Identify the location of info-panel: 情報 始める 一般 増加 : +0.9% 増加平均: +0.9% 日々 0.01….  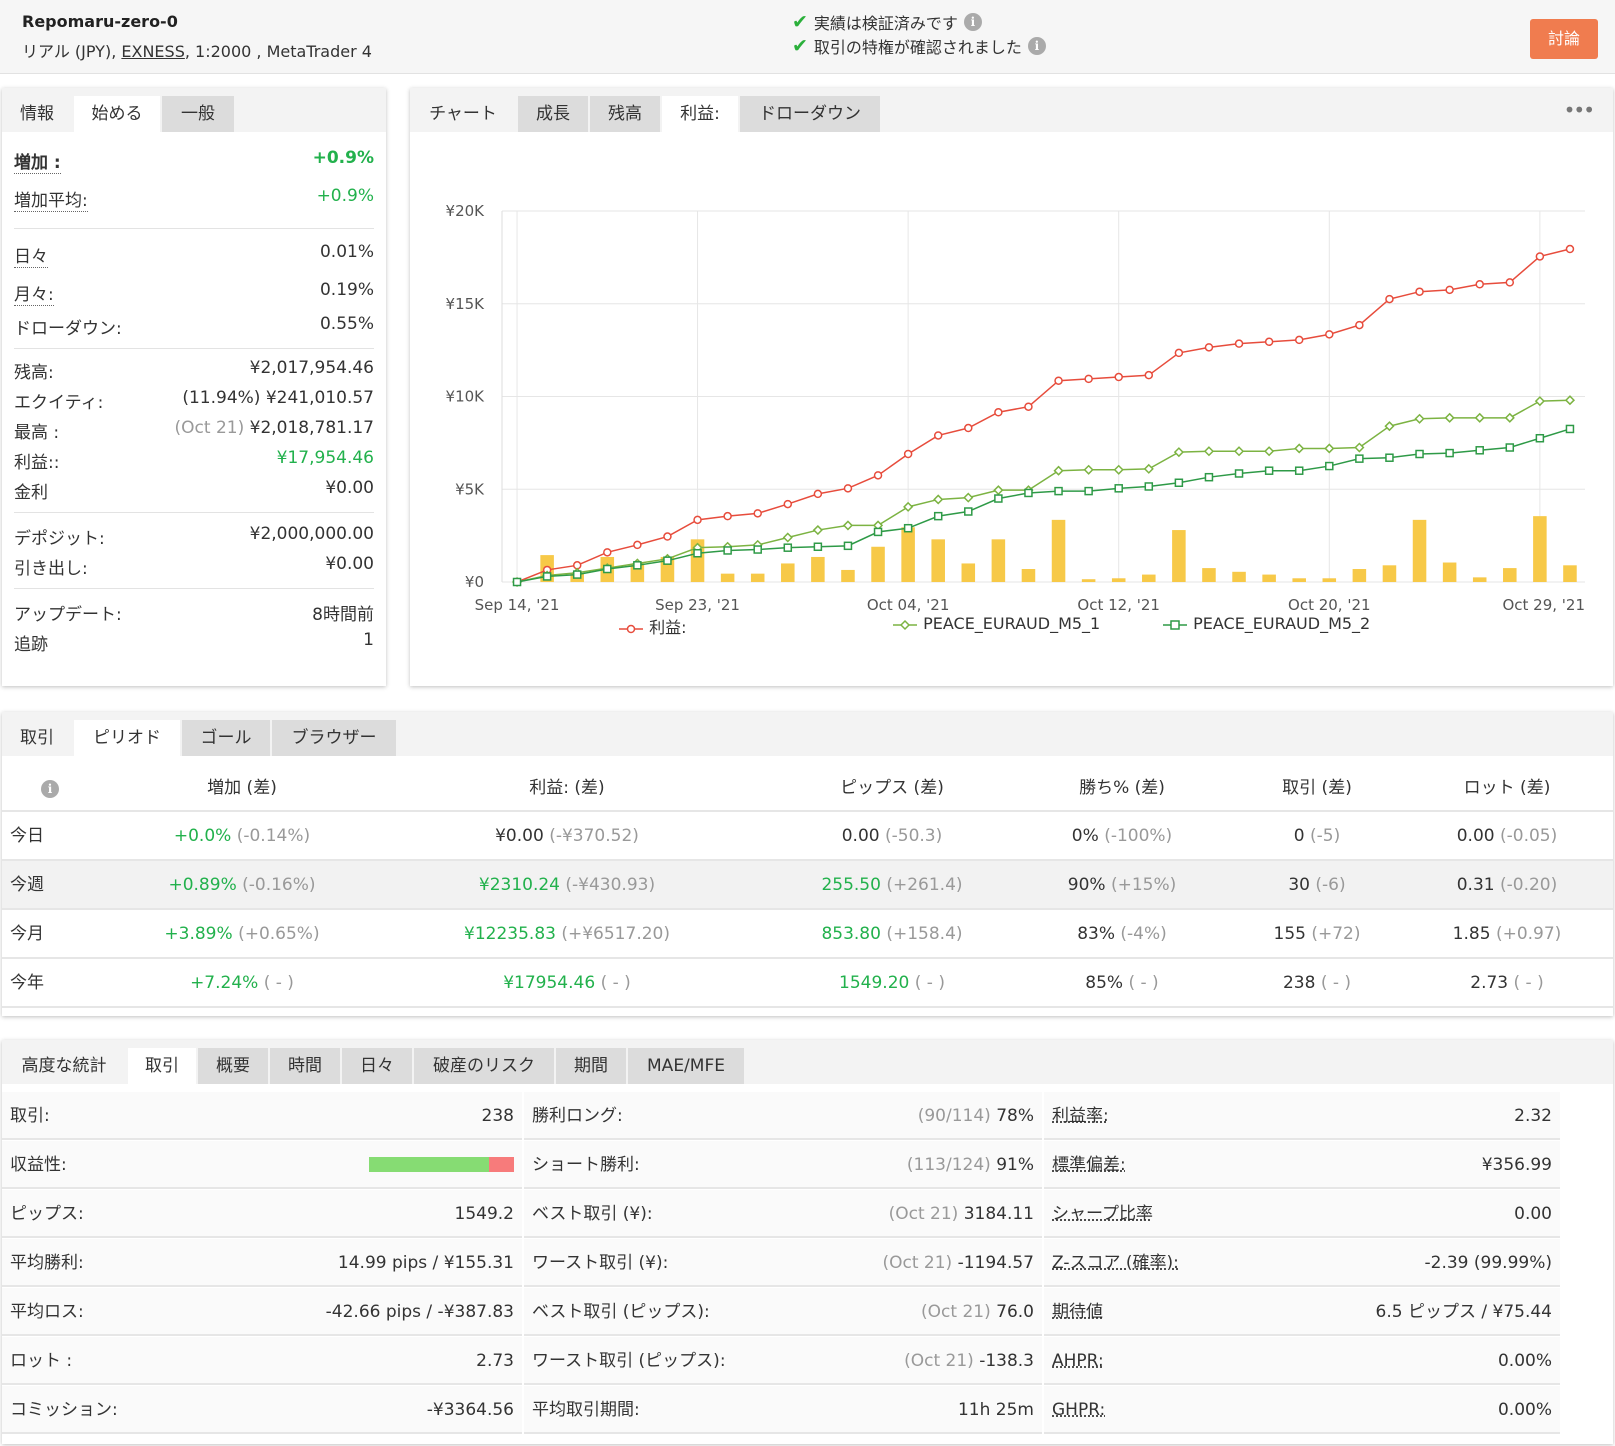
(194, 387).